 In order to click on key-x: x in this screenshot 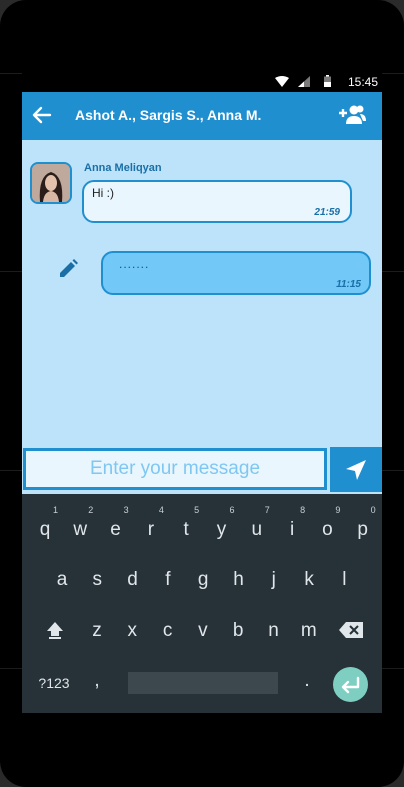, I will do `click(132, 631)`.